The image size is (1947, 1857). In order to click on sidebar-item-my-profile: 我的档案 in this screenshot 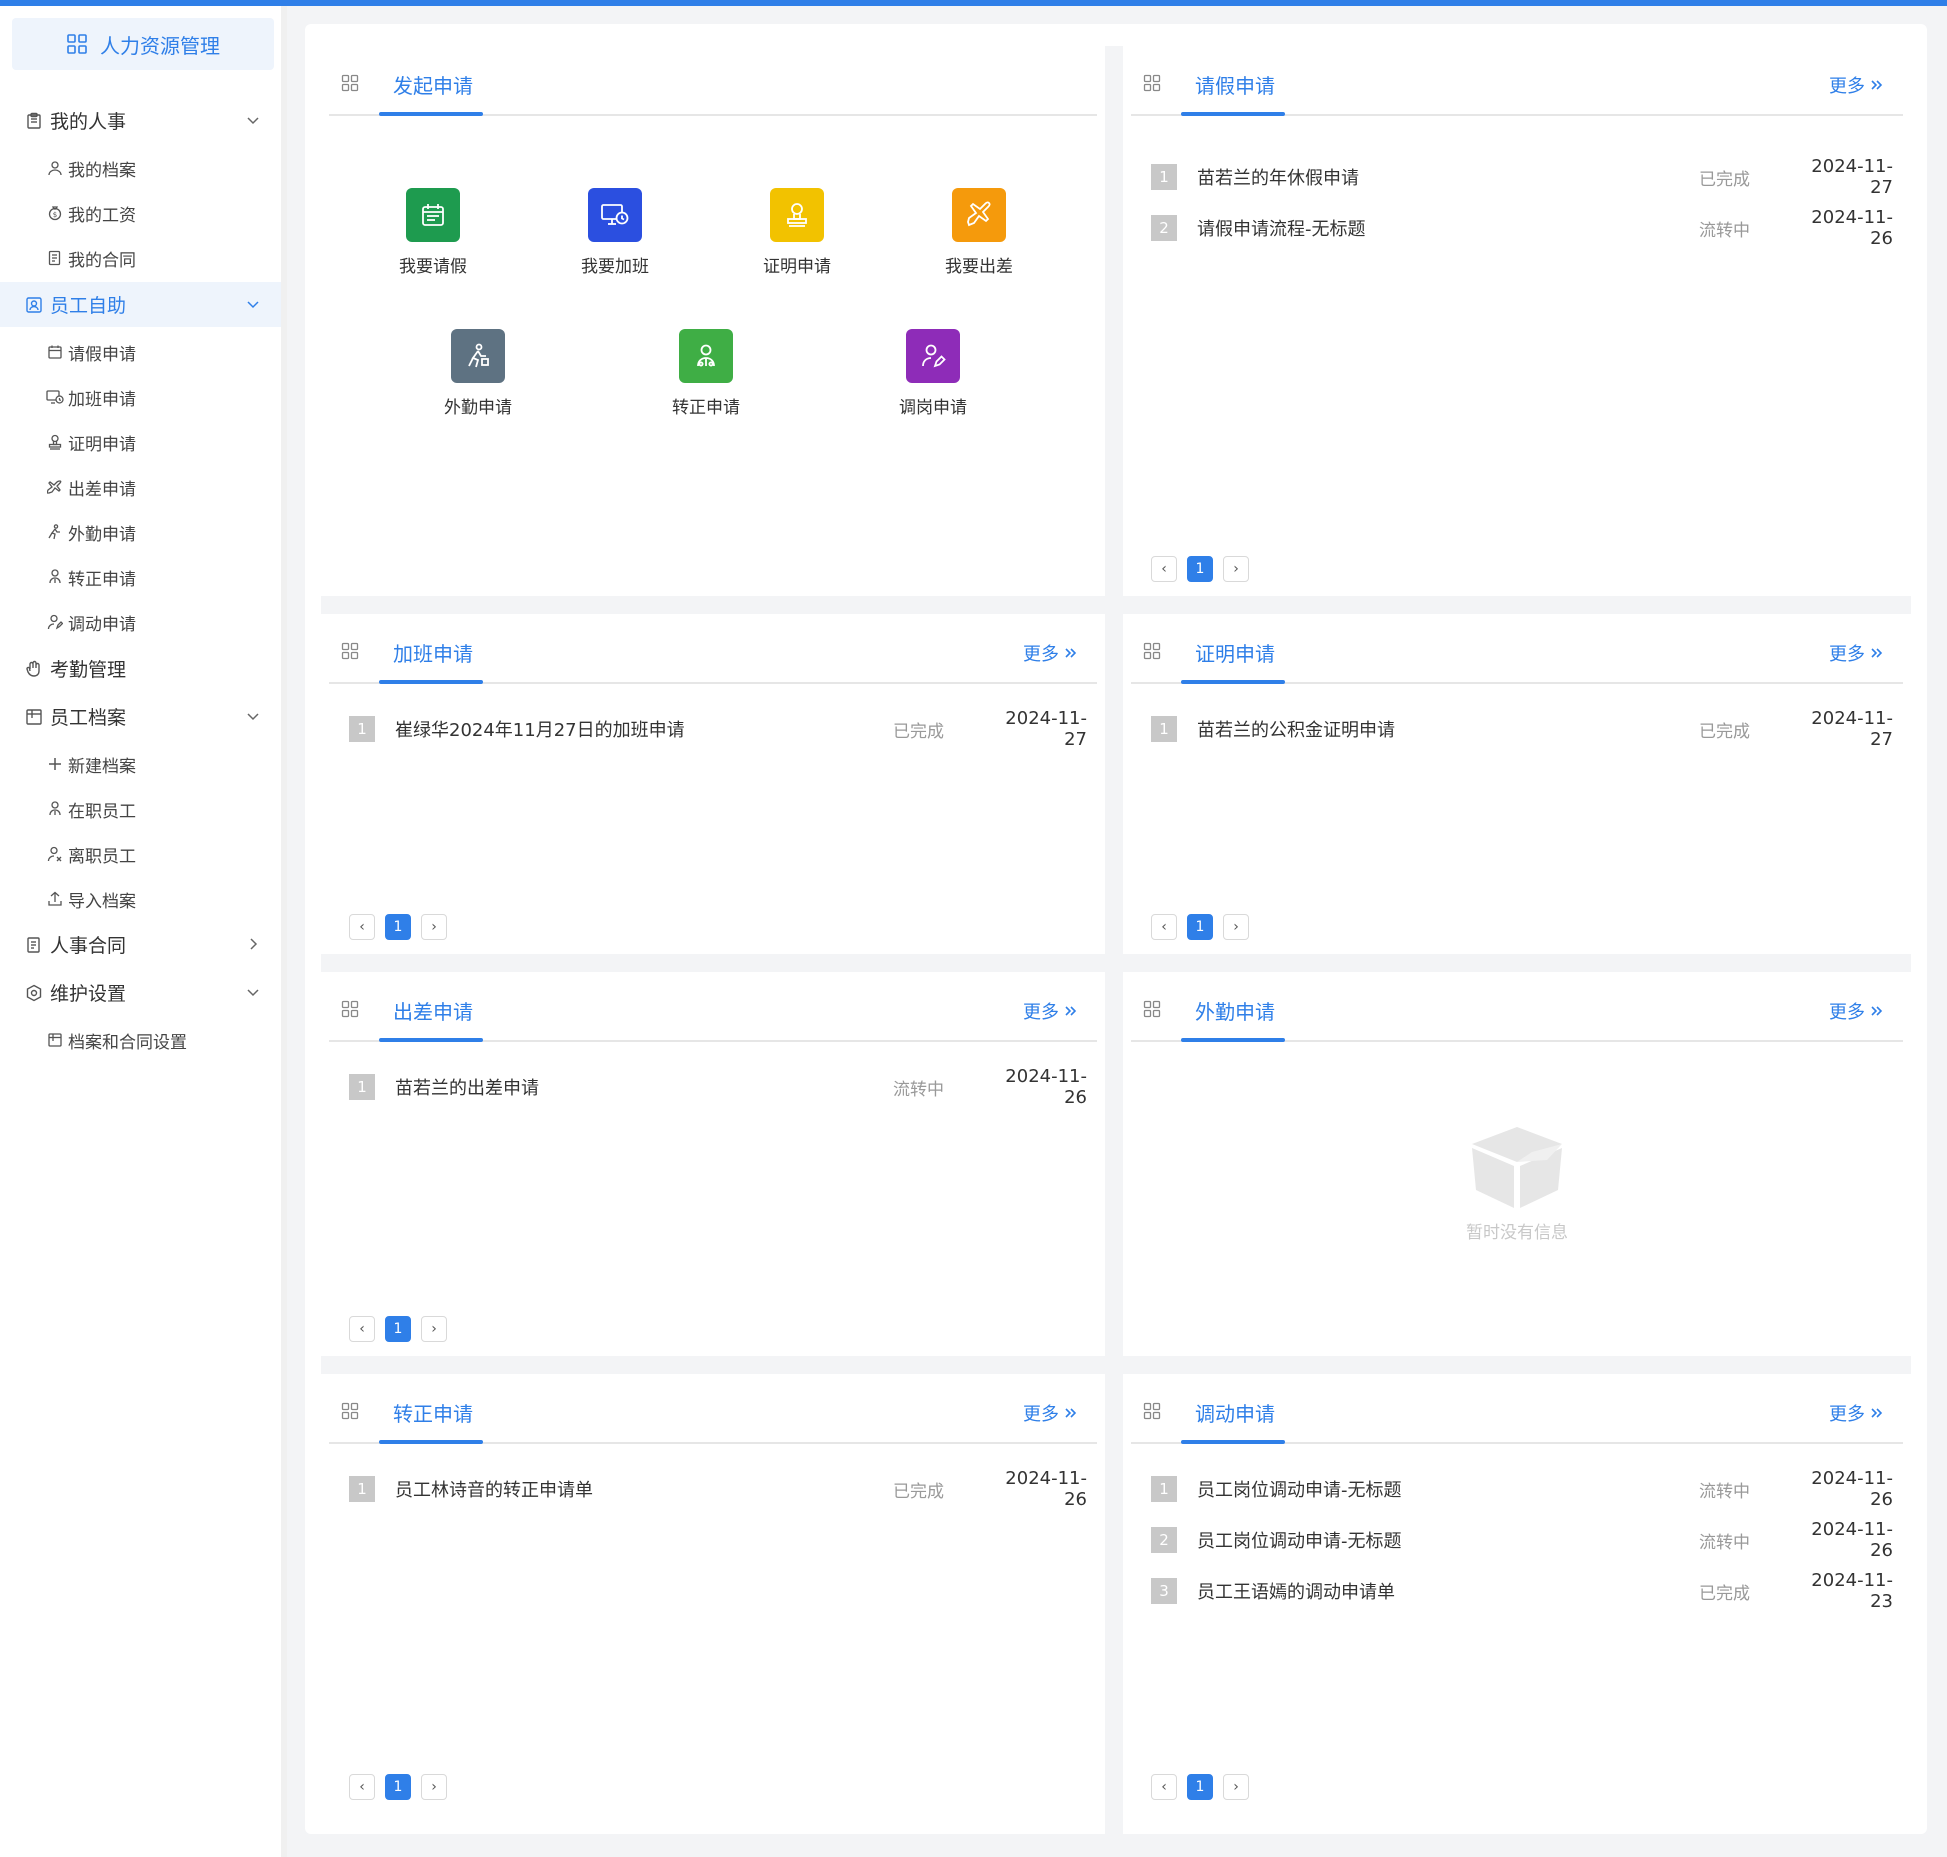, I will do `click(140, 168)`.